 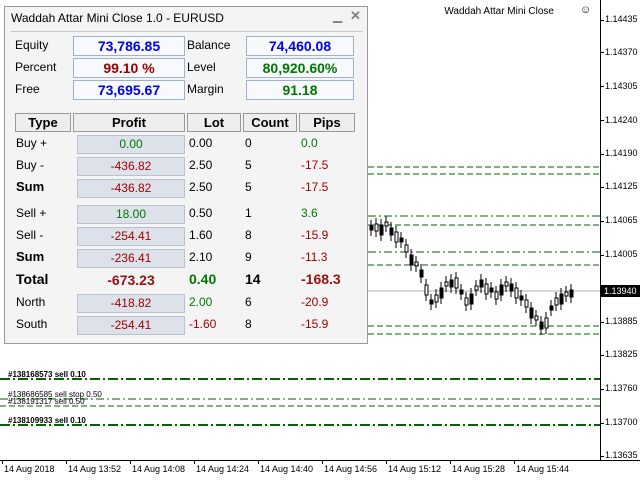 What do you see at coordinates (315, 302) in the screenshot?
I see `row-pips: -20.9` at bounding box center [315, 302].